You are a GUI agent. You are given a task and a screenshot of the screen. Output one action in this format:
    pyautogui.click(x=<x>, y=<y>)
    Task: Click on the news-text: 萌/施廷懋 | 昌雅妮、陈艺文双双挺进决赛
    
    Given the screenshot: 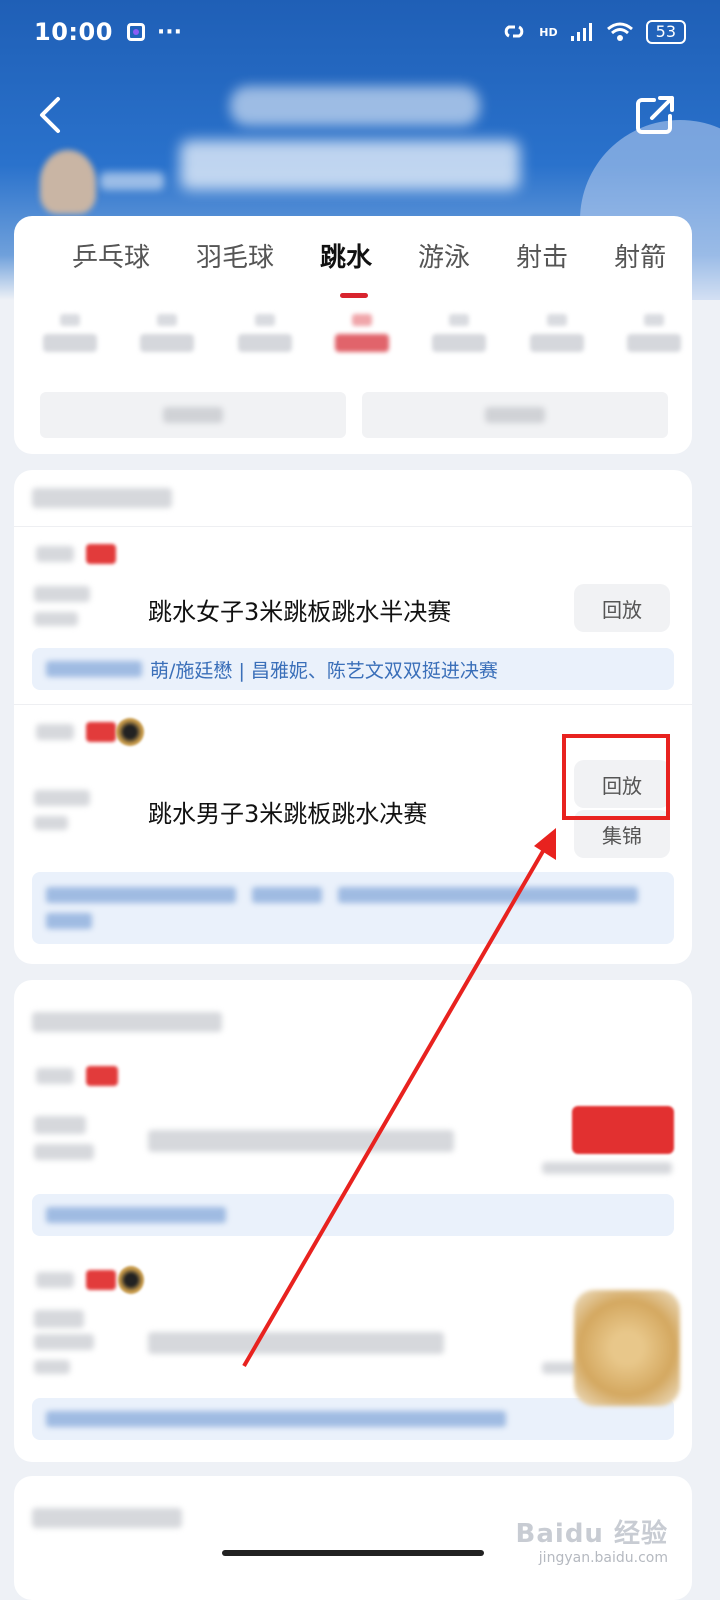 What is the action you would take?
    pyautogui.click(x=324, y=670)
    